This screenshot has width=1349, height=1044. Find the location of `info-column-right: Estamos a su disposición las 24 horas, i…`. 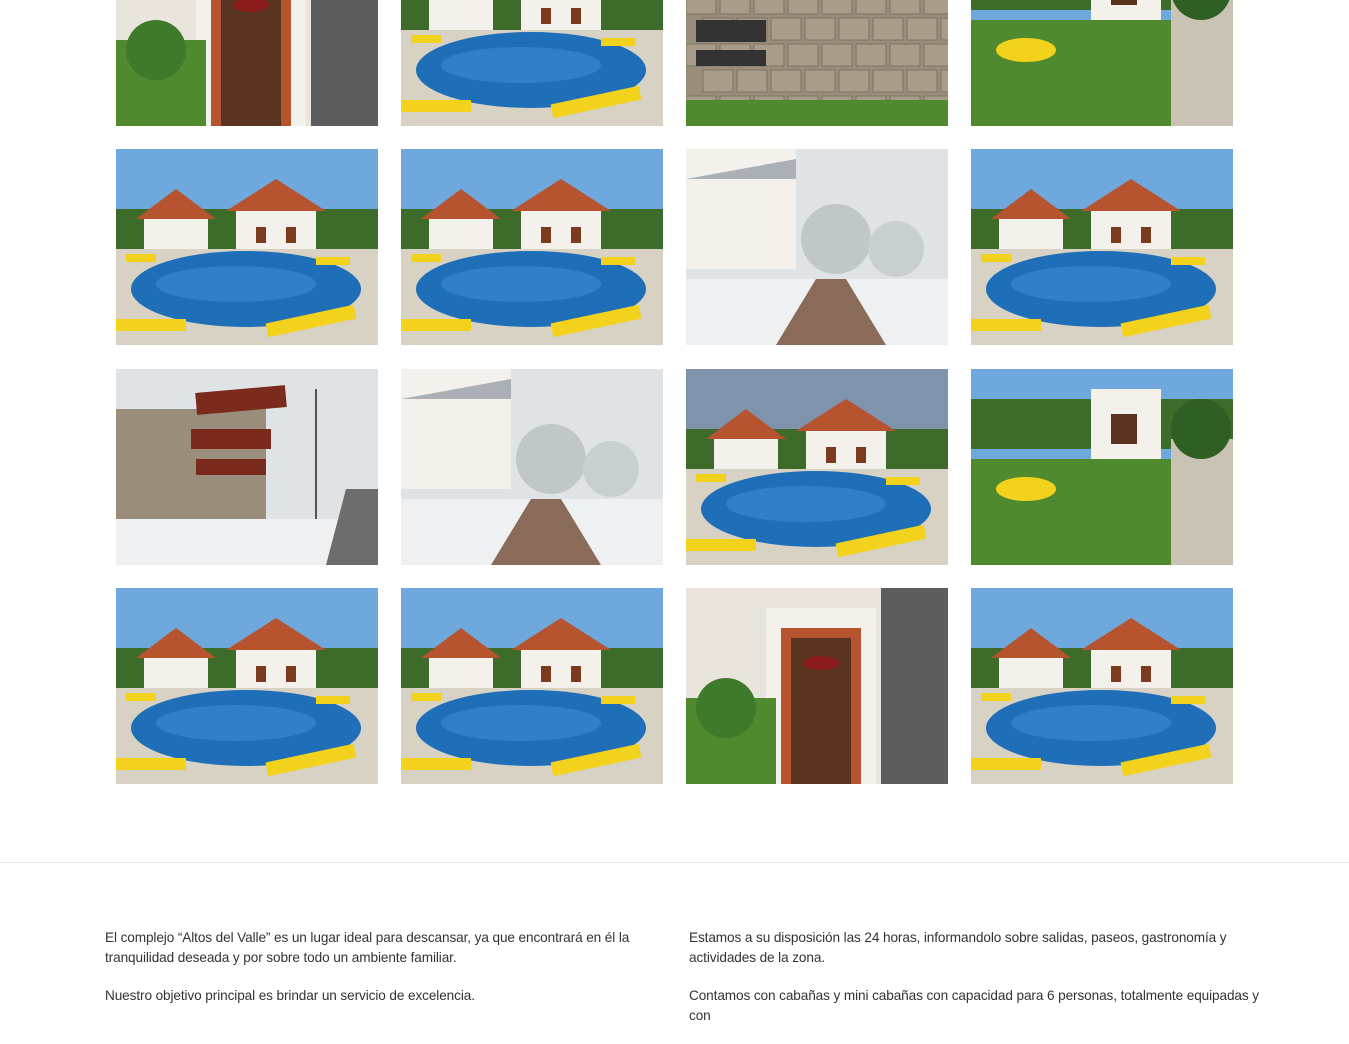

info-column-right: Estamos a su disposición las 24 horas, i… is located at coordinates (974, 986).